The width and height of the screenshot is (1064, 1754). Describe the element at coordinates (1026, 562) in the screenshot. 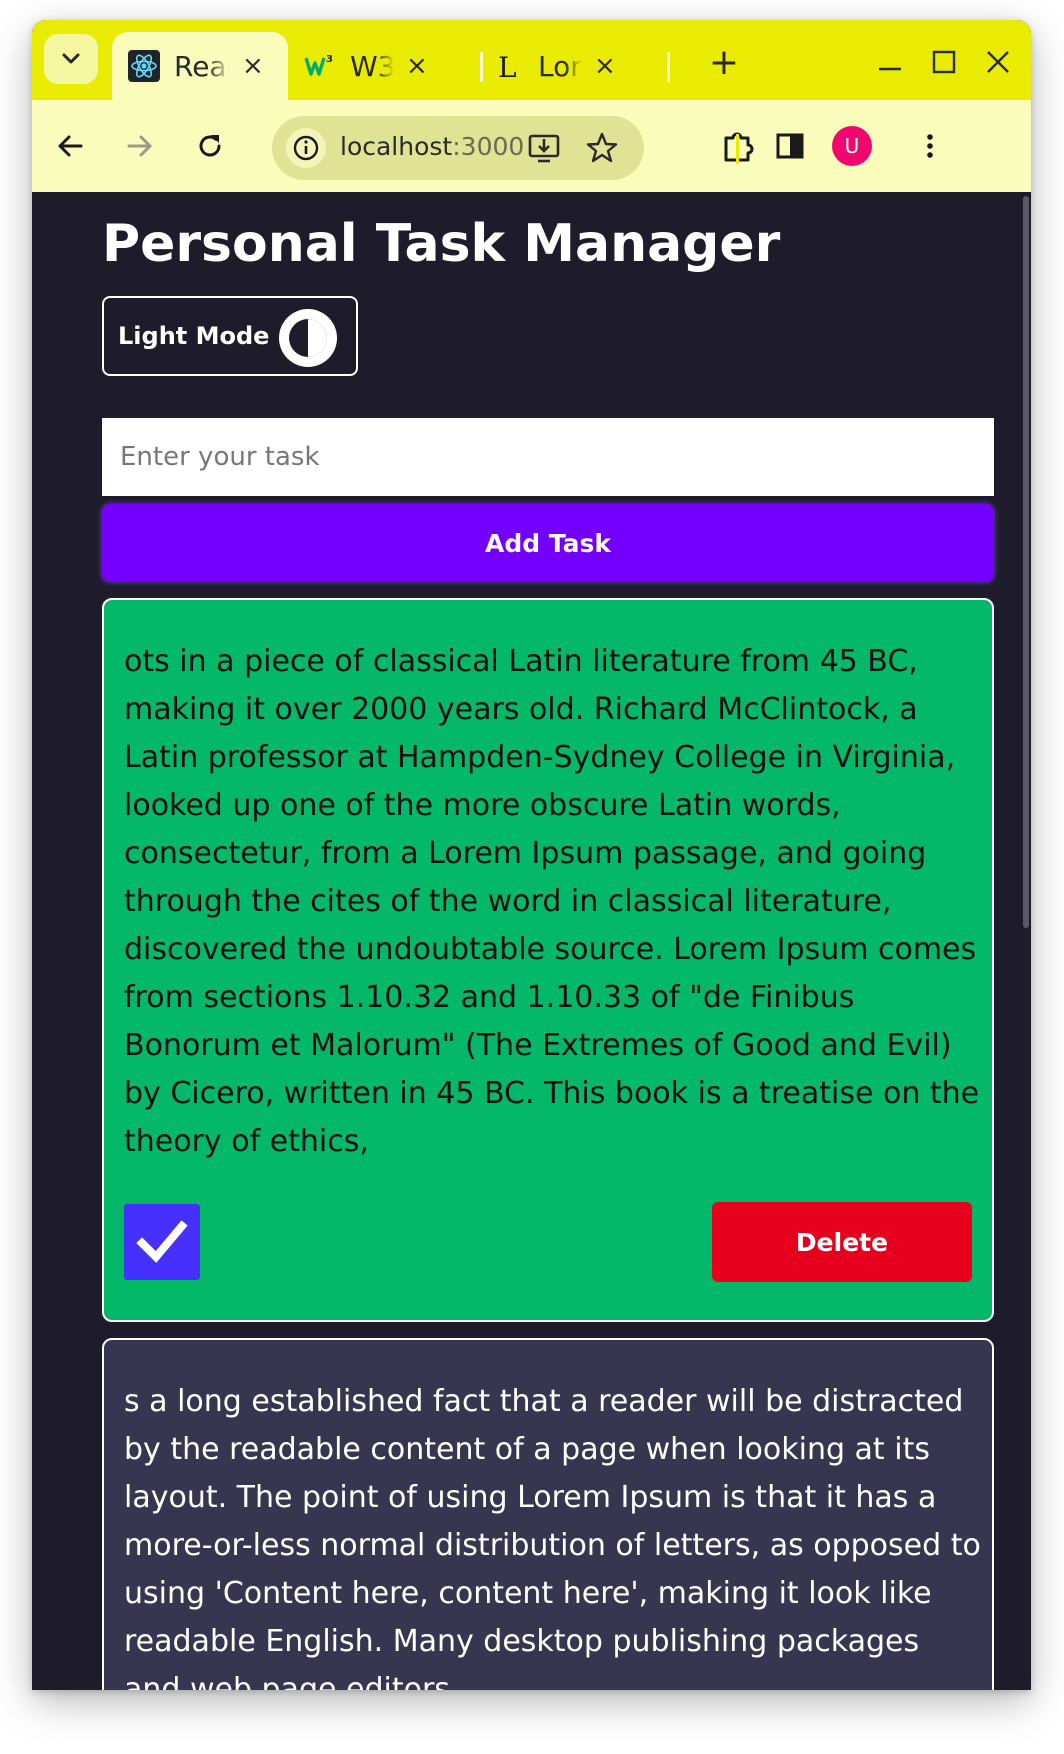

I see `page-scrollbar` at that location.